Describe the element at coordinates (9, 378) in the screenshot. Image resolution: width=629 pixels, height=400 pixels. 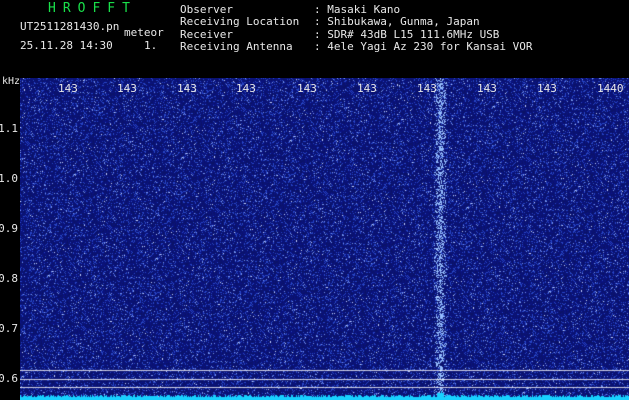
I see `y-tick-label: 0.6` at that location.